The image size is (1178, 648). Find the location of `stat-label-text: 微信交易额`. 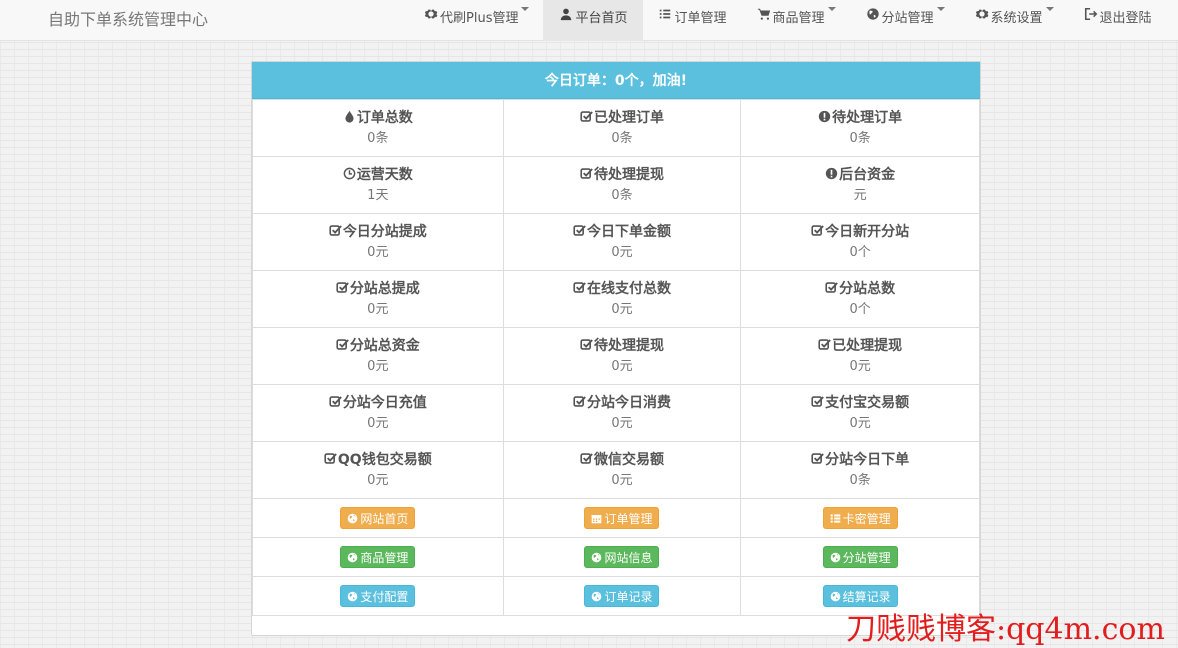

stat-label-text: 微信交易额 is located at coordinates (628, 460).